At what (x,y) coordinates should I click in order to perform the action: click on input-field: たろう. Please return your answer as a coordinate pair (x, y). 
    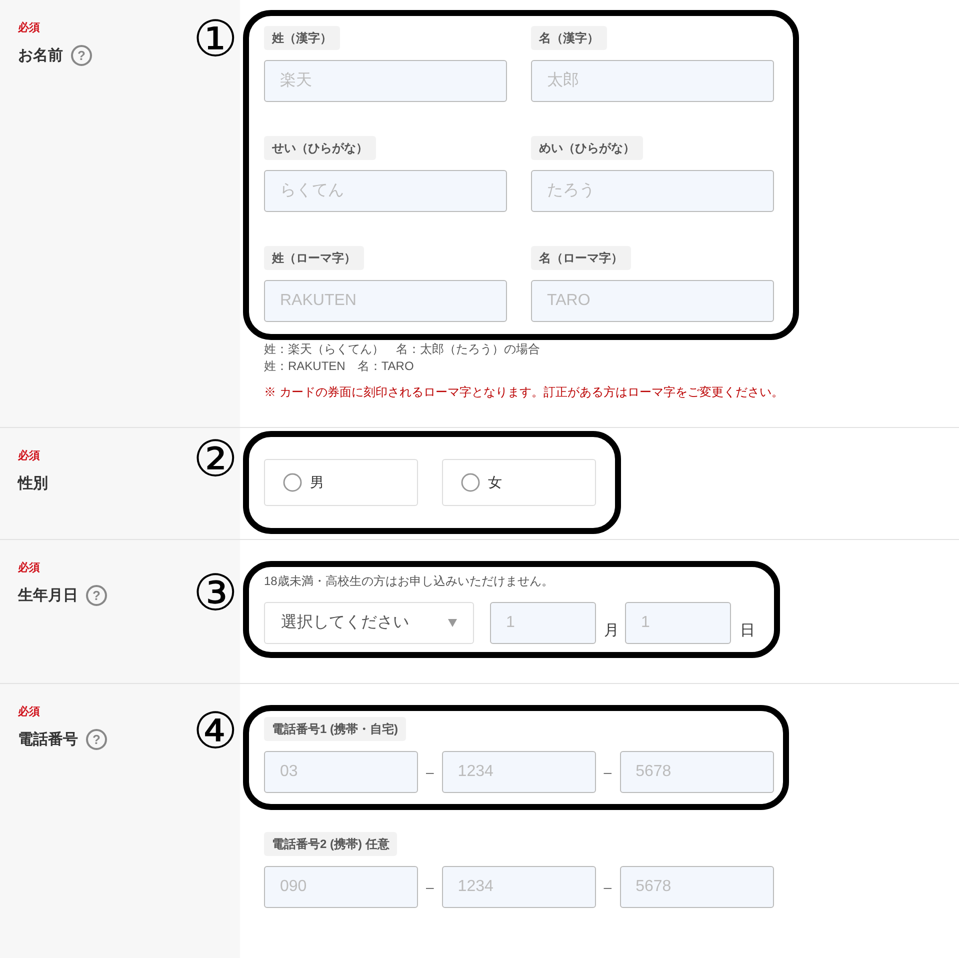
    Looking at the image, I should click on (652, 191).